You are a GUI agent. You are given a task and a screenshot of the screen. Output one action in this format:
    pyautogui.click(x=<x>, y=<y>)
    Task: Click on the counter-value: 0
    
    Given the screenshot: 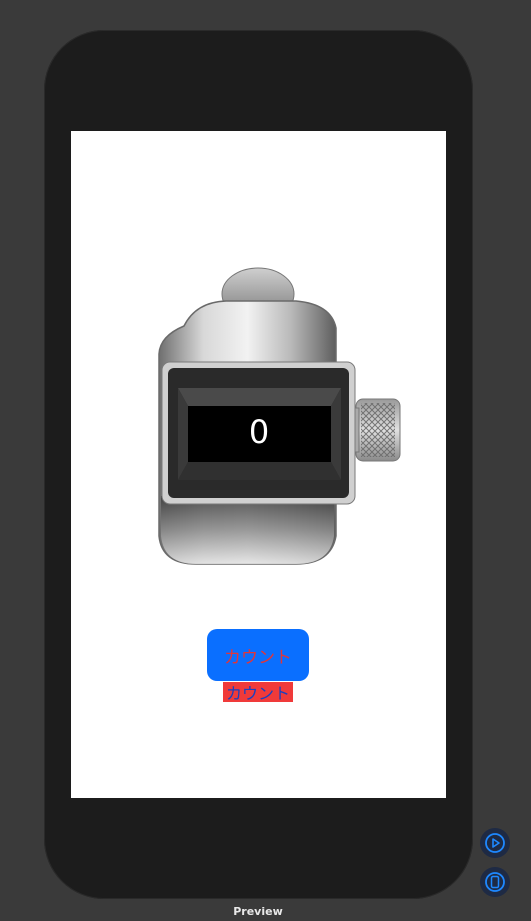 What is the action you would take?
    pyautogui.click(x=259, y=432)
    